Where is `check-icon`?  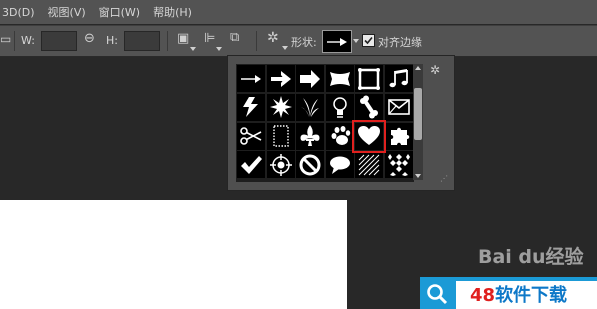 check-icon is located at coordinates (368, 40).